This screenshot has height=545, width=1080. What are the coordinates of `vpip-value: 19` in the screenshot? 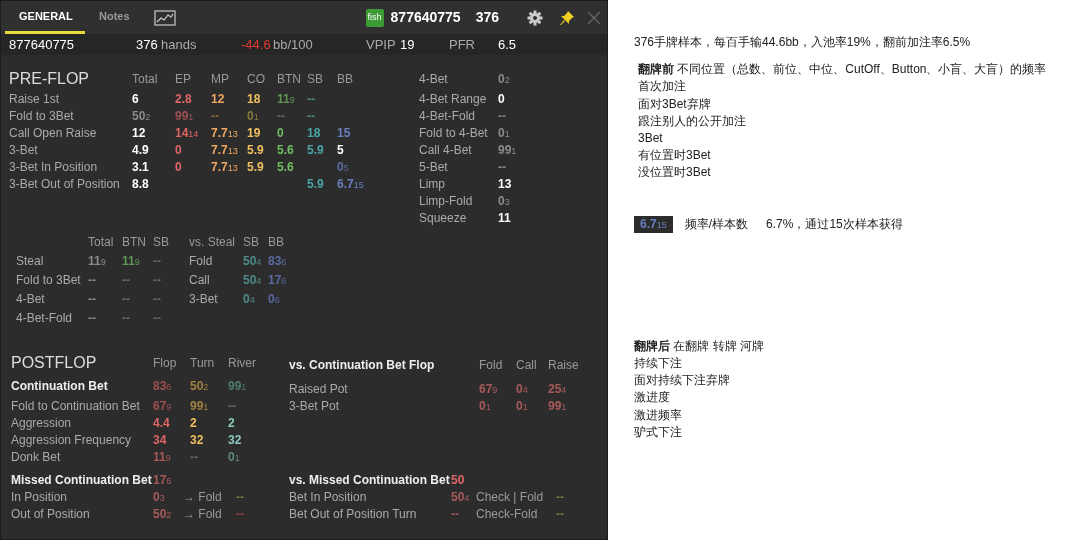 It's located at (407, 44).